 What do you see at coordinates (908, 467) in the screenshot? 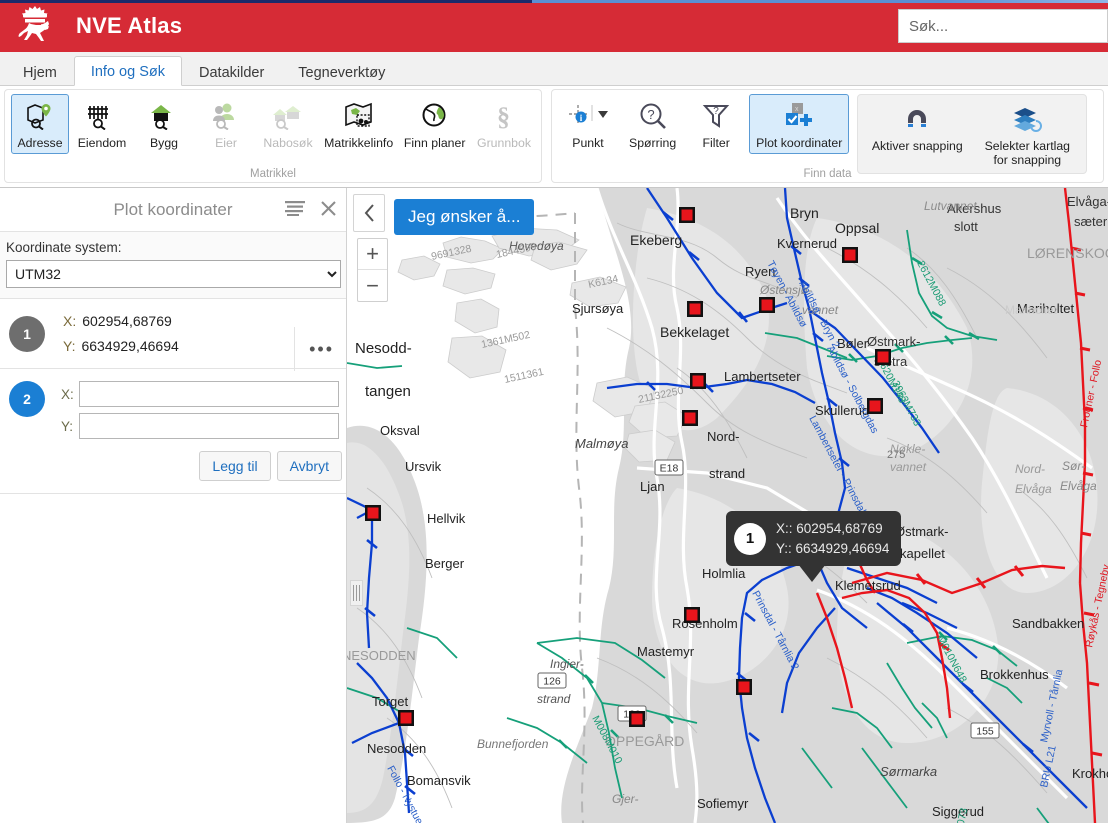
I see `map-place-label: vannet` at bounding box center [908, 467].